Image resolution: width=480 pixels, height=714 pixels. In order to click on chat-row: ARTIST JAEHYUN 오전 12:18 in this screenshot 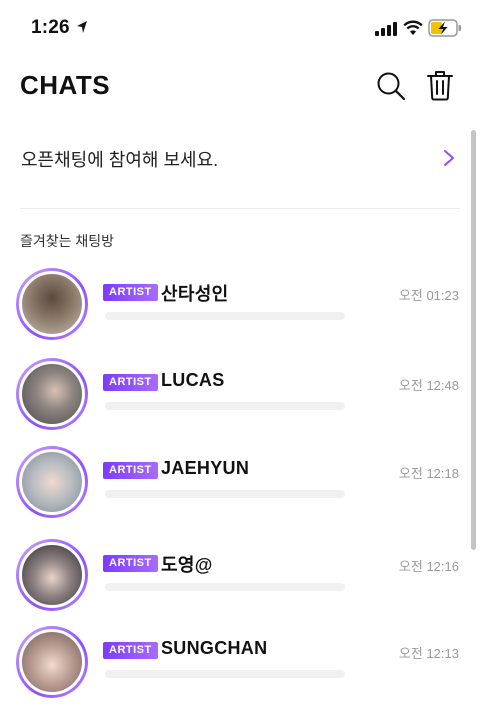, I will do `click(235, 490)`.